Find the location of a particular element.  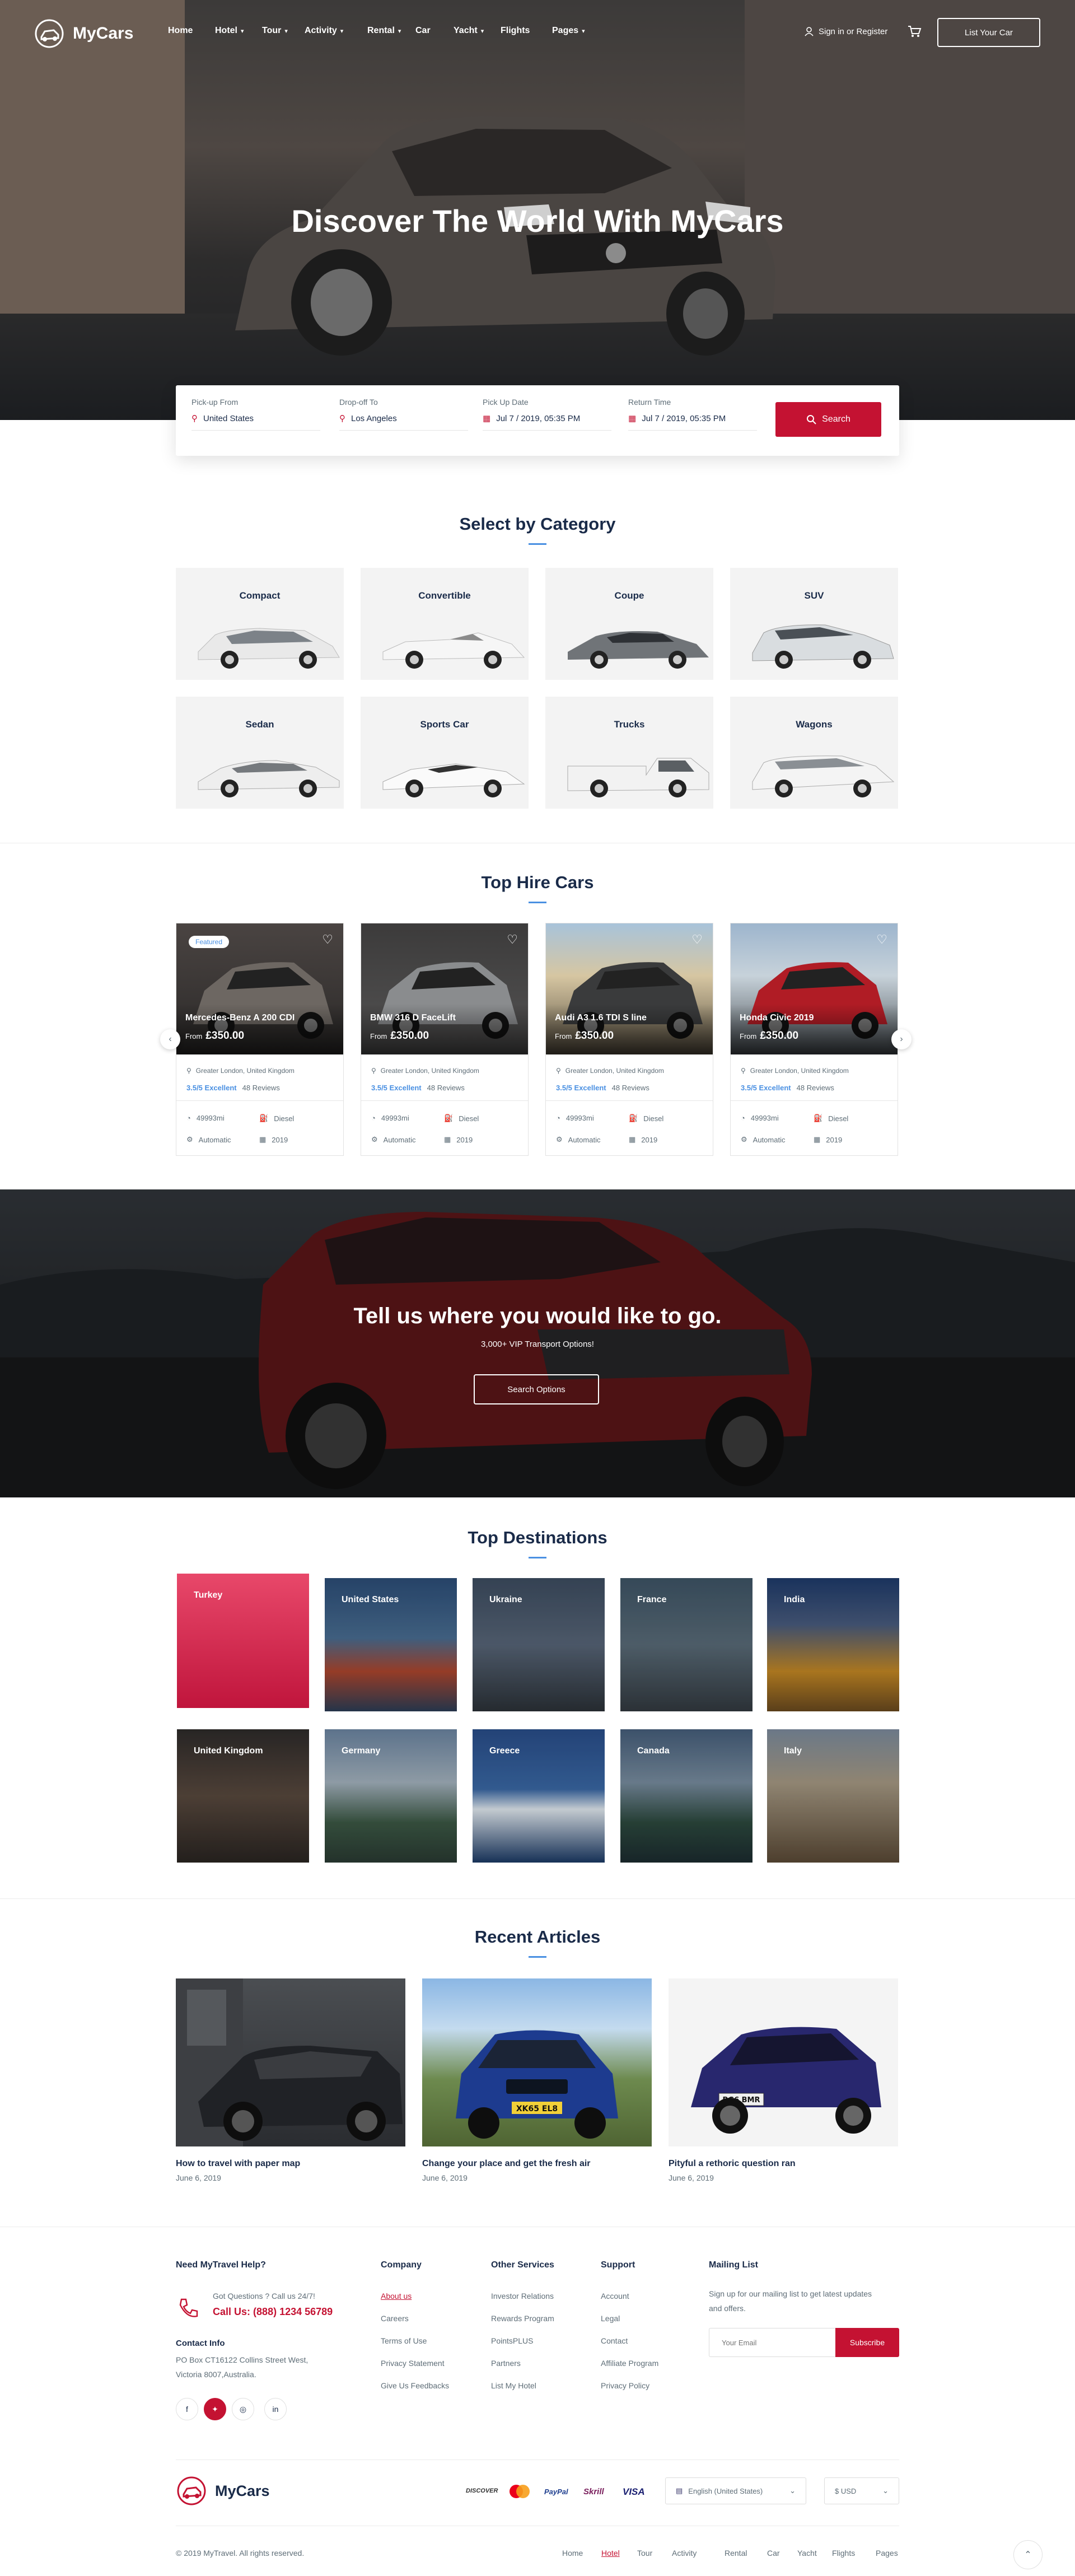

destinations-title: Top Destinations is located at coordinates (537, 1537).